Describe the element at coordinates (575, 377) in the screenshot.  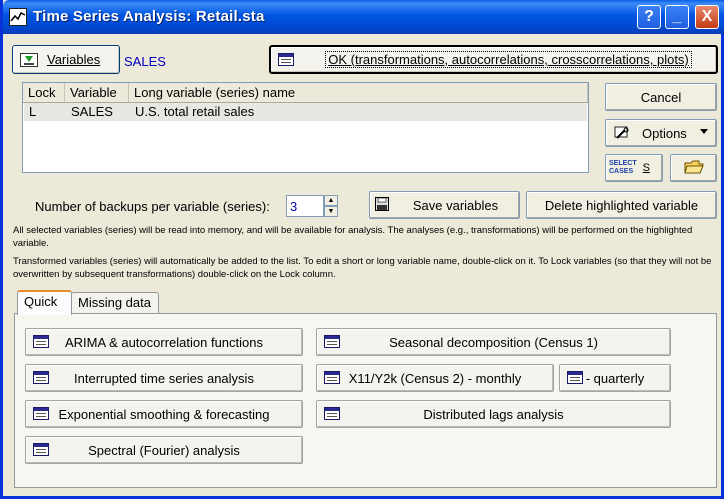
I see `x11-quarterly-icon` at that location.